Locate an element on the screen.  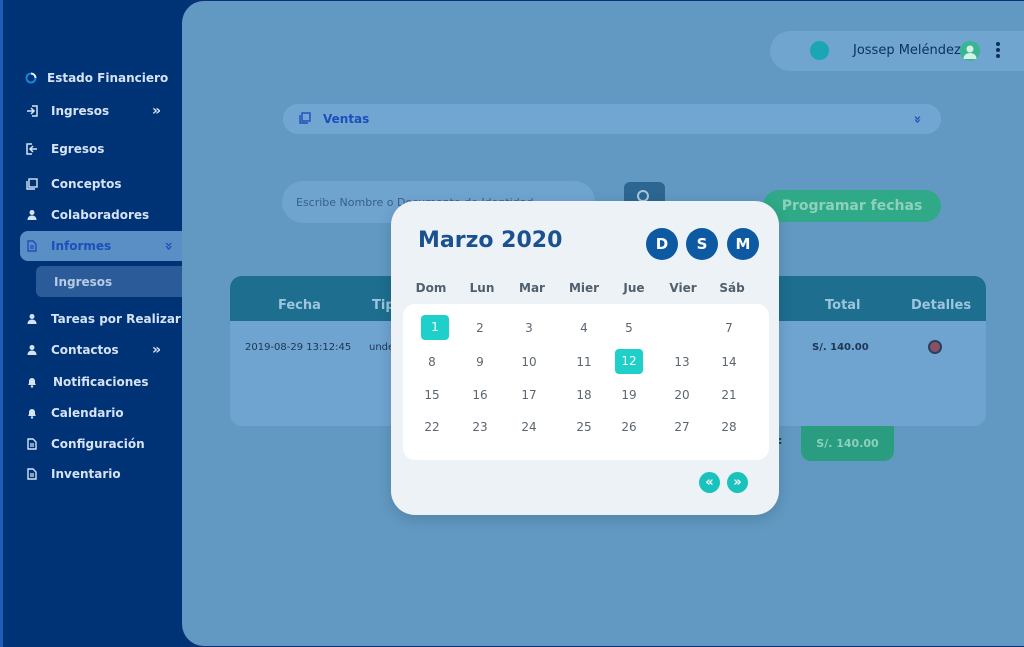
calendar-title: Marzo 2020 is located at coordinates (490, 240).